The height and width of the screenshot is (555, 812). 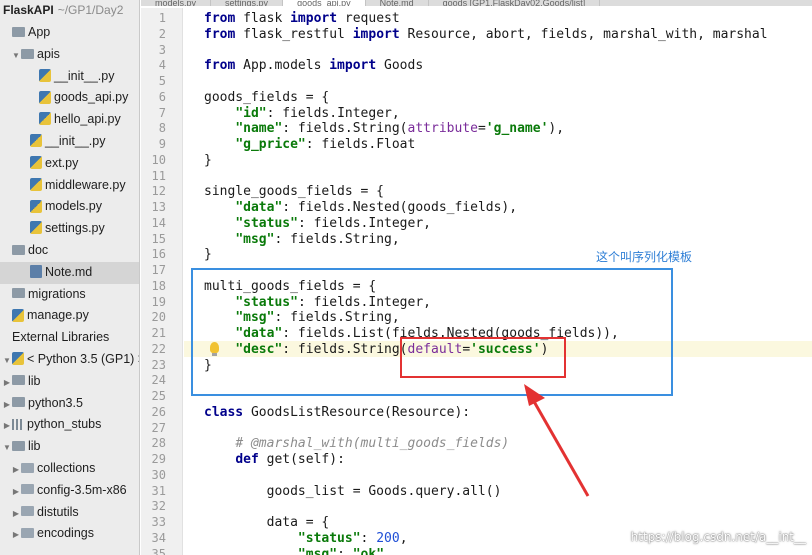 What do you see at coordinates (28, 10) in the screenshot?
I see `project-name: FlaskAPI` at bounding box center [28, 10].